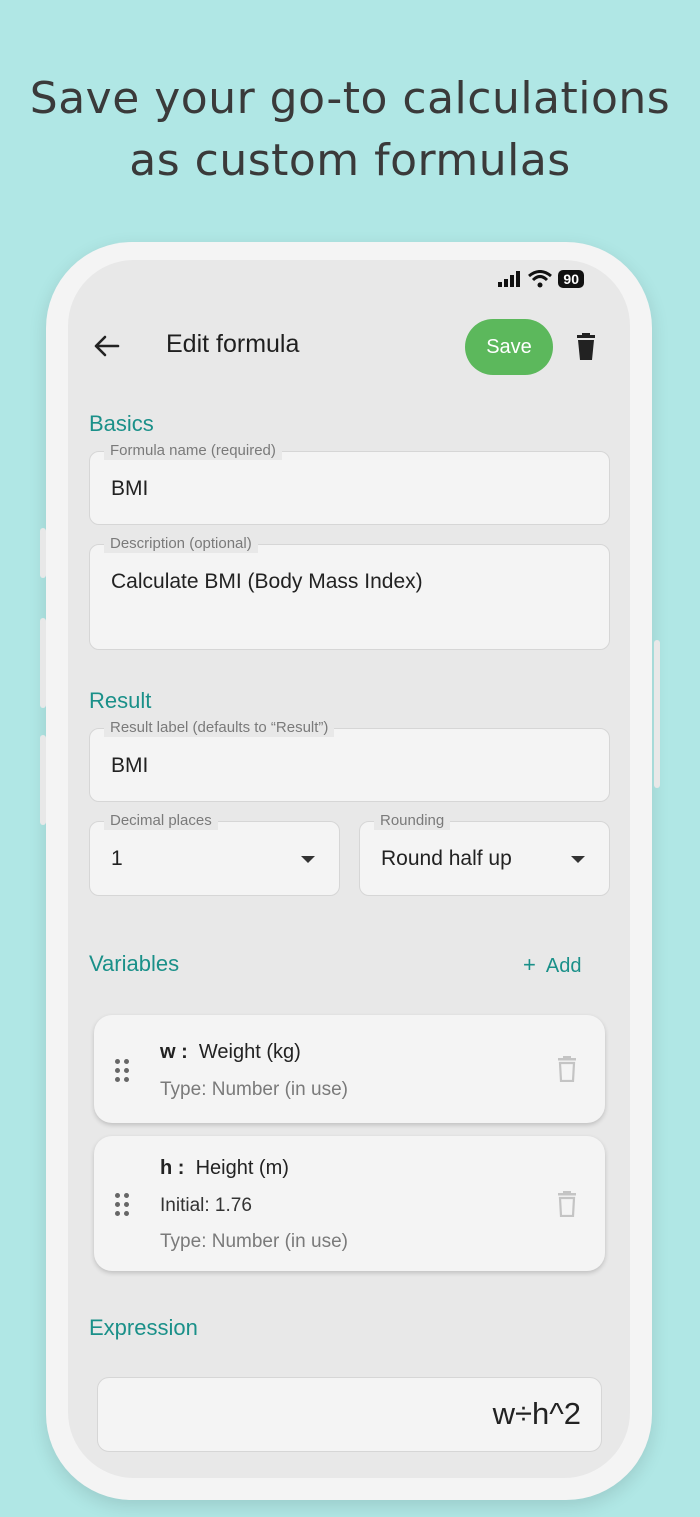 The height and width of the screenshot is (1517, 700). Describe the element at coordinates (536, 1413) in the screenshot. I see `expression-value: w÷h^2` at that location.